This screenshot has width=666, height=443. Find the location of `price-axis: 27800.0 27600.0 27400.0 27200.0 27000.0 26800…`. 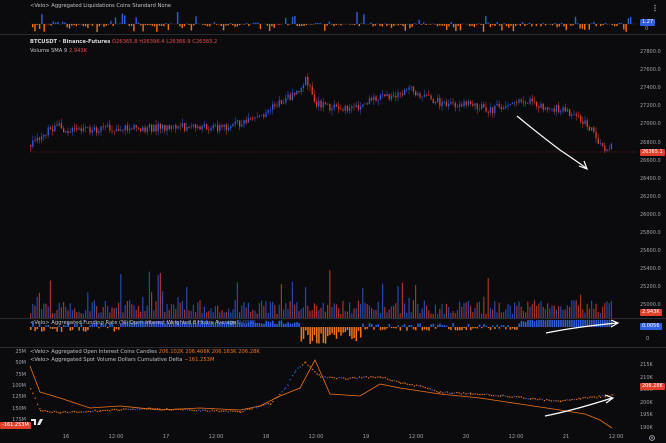

price-axis: 27800.0 27600.0 27400.0 27200.0 27000.0 26800… is located at coordinates (651, 176).